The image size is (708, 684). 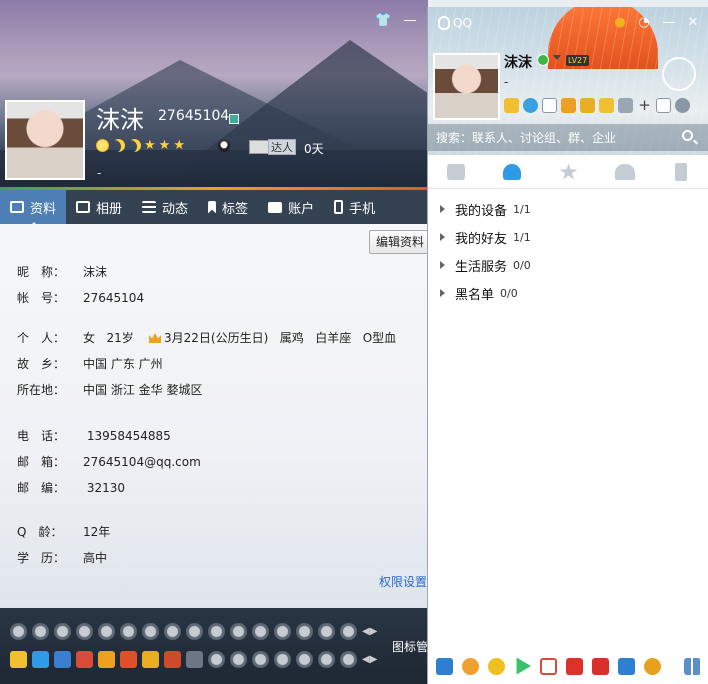 What do you see at coordinates (466, 86) in the screenshot?
I see `qq-avatar` at bounding box center [466, 86].